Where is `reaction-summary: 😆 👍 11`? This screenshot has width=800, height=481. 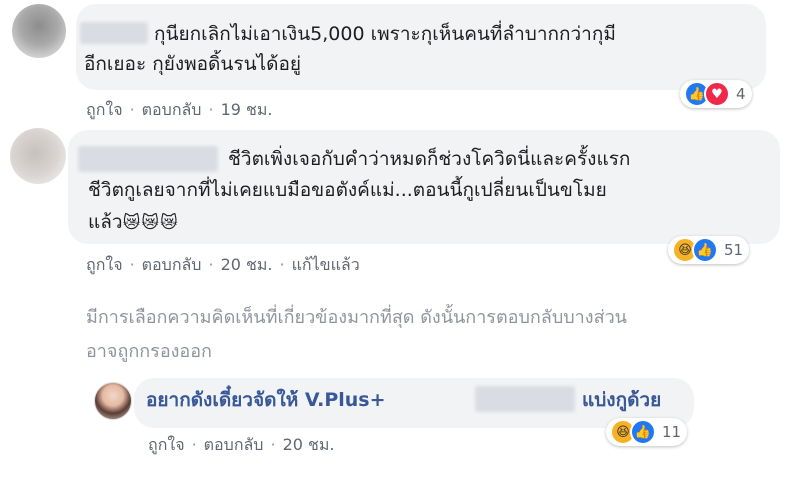 reaction-summary: 😆 👍 11 is located at coordinates (647, 432).